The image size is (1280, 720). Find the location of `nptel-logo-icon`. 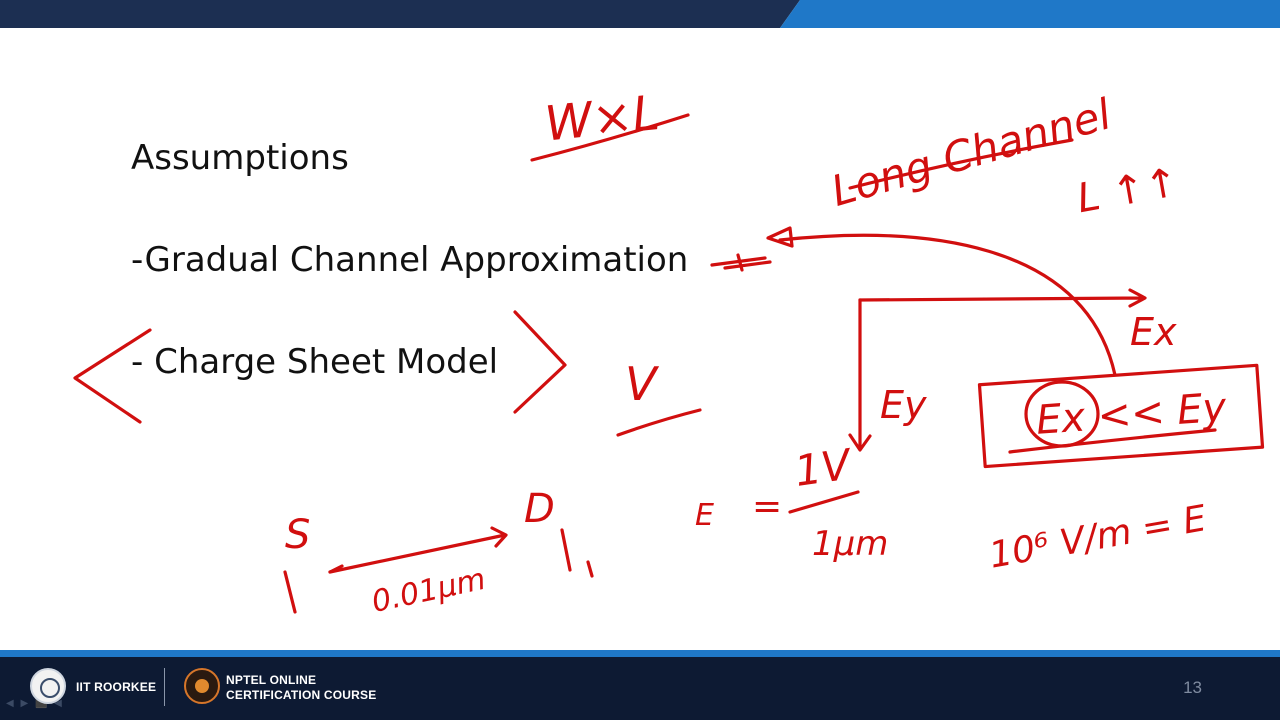

nptel-logo-icon is located at coordinates (202, 686).